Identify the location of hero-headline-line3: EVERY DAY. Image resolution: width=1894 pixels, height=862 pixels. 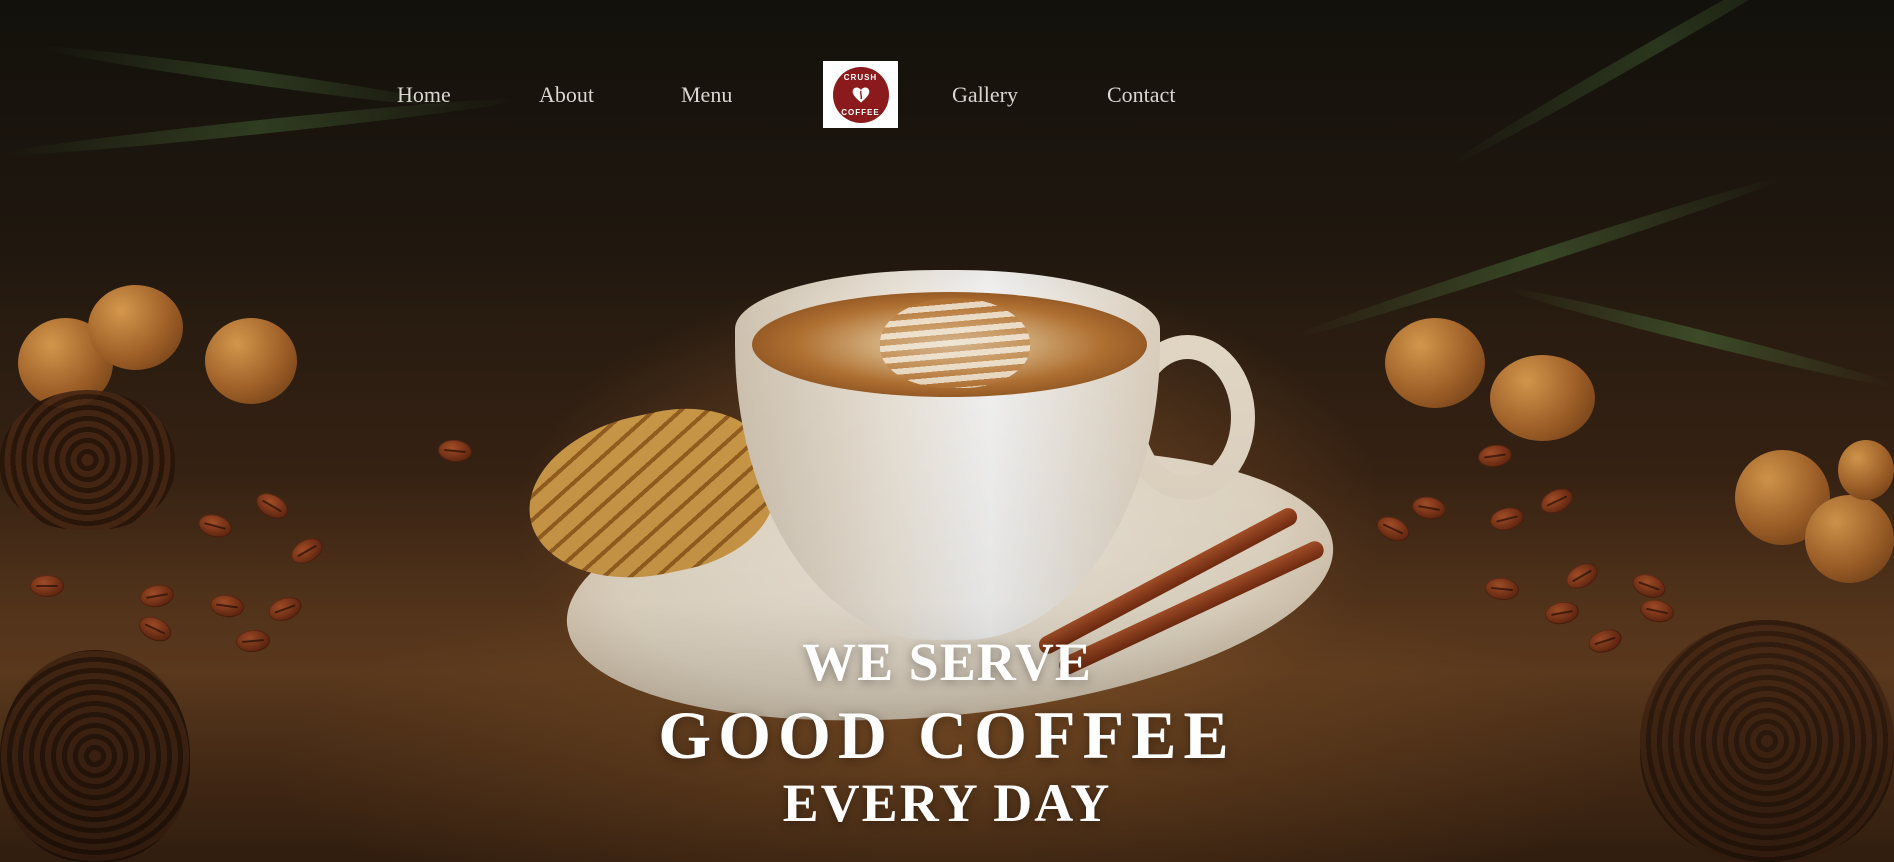
(947, 803).